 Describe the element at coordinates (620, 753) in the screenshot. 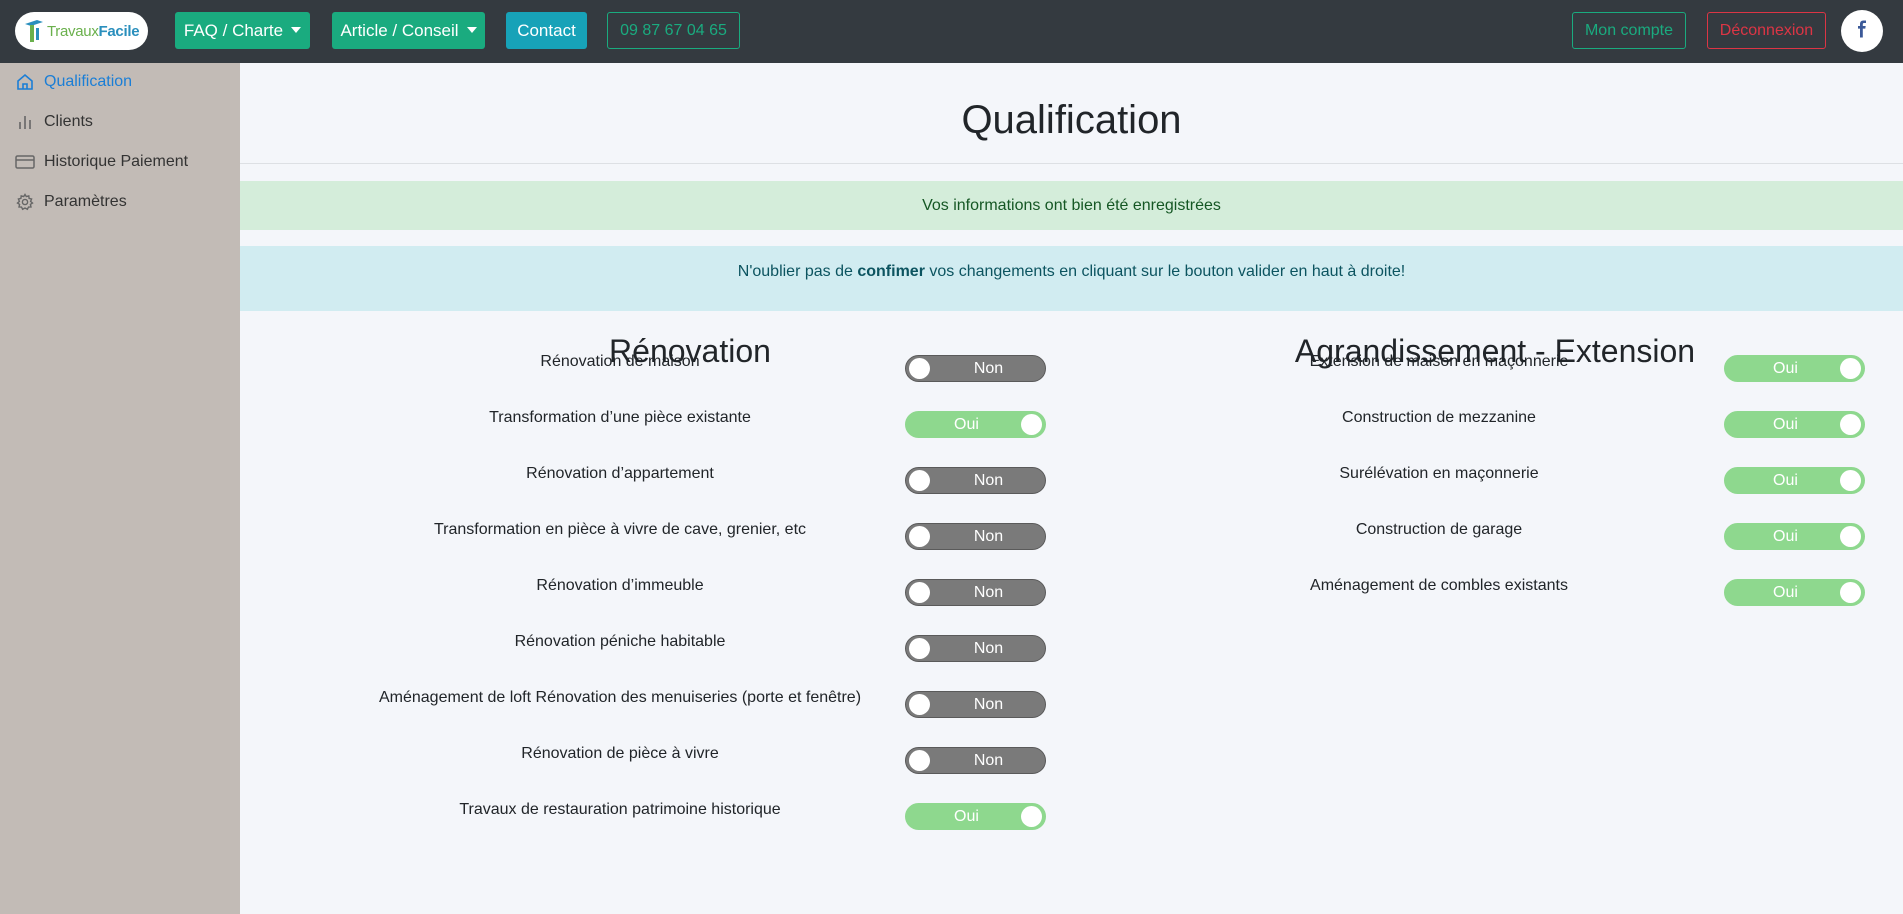

I see `renovation-item-label: Rénovation de pièce à vivre` at that location.